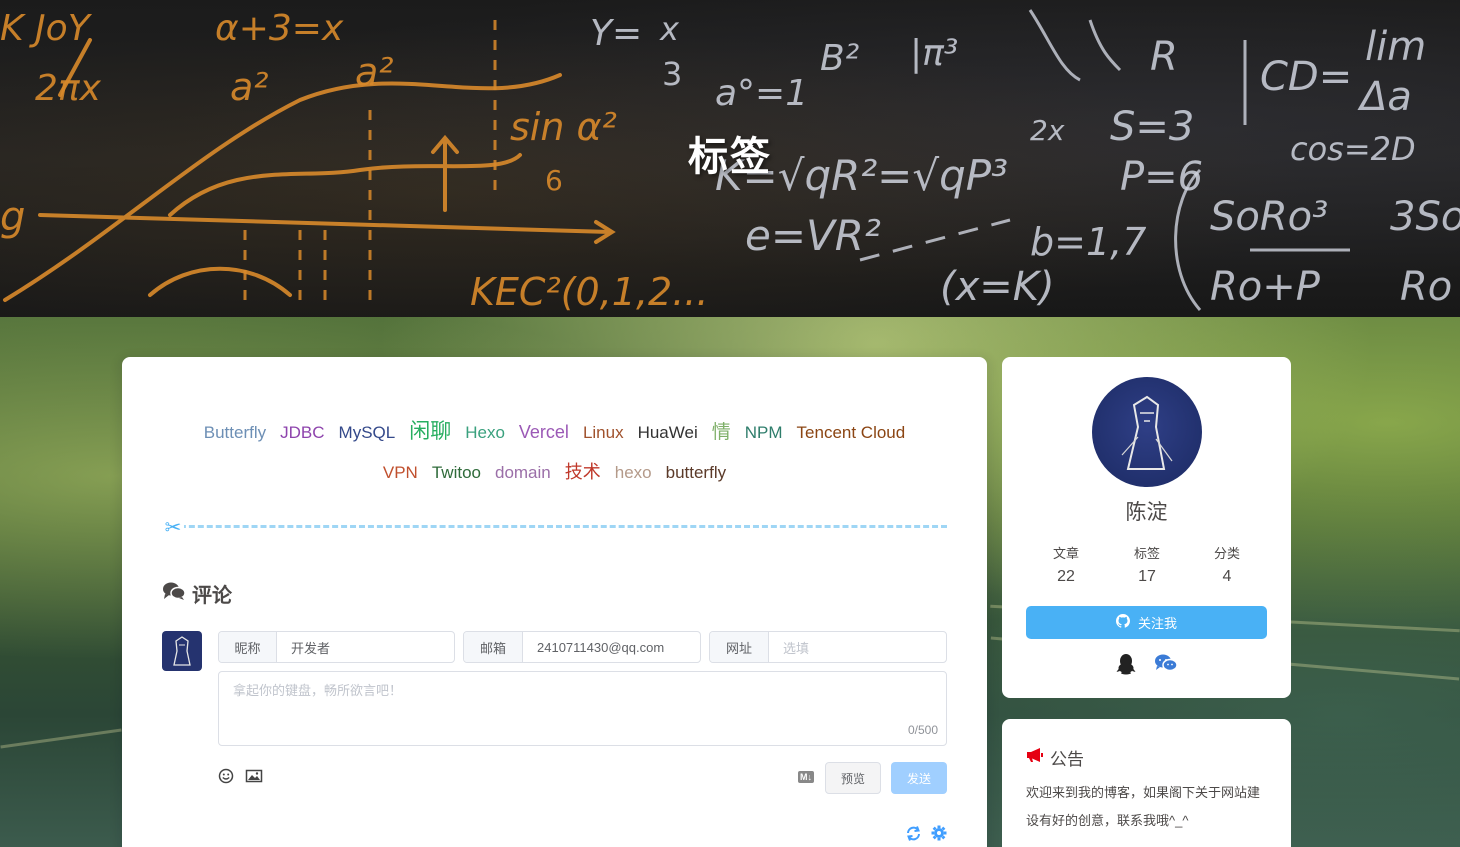 The width and height of the screenshot is (1460, 847). What do you see at coordinates (1146, 783) in the screenshot?
I see `announcement-card: 公告 欢迎来到我的博客，如果阁下关于网站建设有好的创意，联系我哦^_^` at bounding box center [1146, 783].